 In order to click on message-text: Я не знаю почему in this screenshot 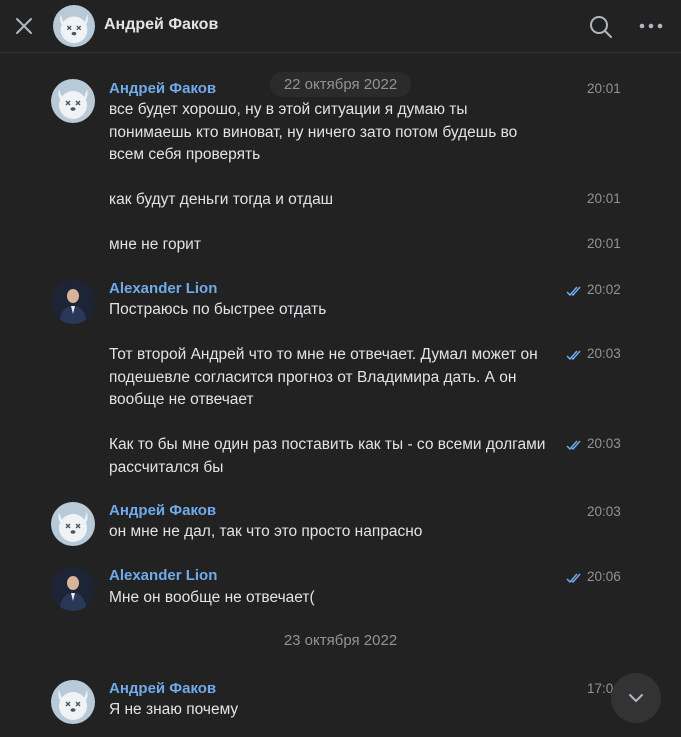, I will do `click(174, 709)`.